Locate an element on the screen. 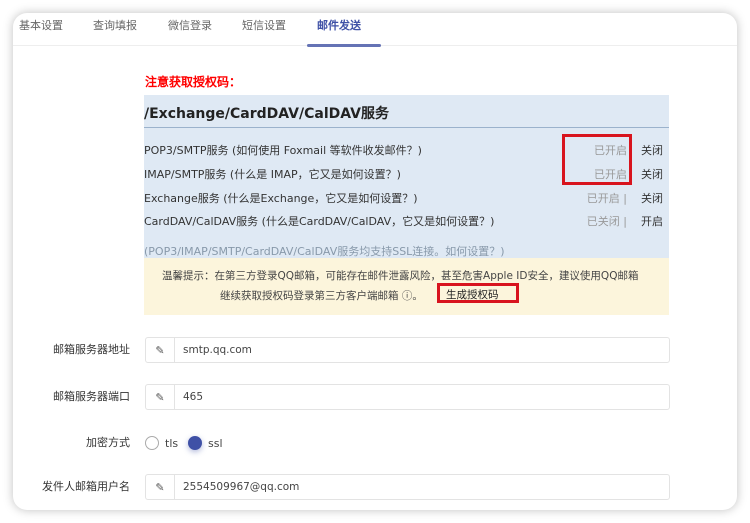  tab-wechat: 微信登录 is located at coordinates (190, 25).